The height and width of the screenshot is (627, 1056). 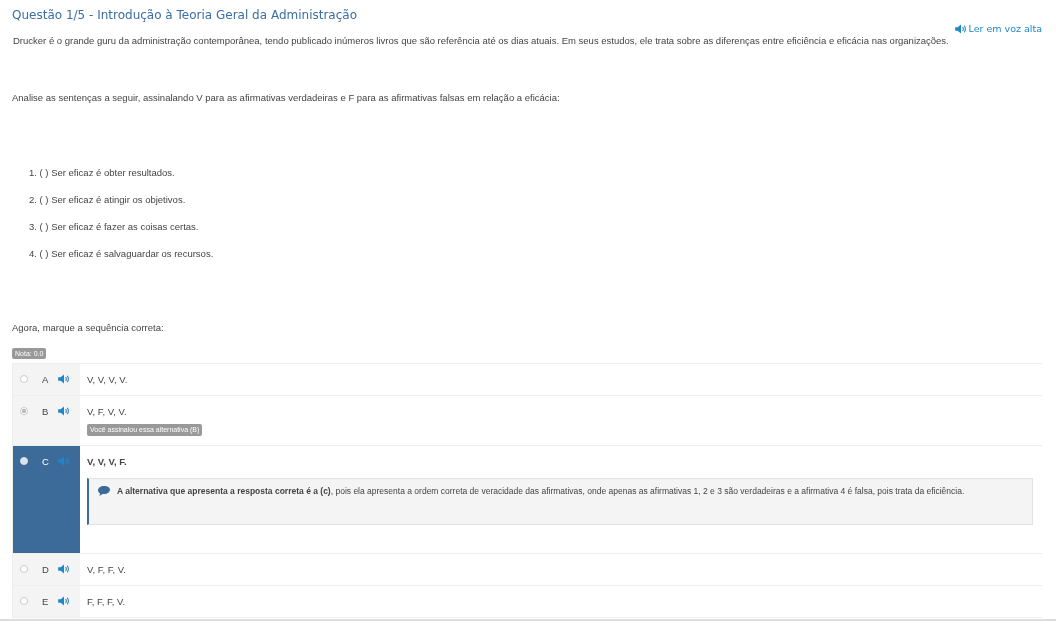 What do you see at coordinates (46, 411) in the screenshot?
I see `option-letter: B` at bounding box center [46, 411].